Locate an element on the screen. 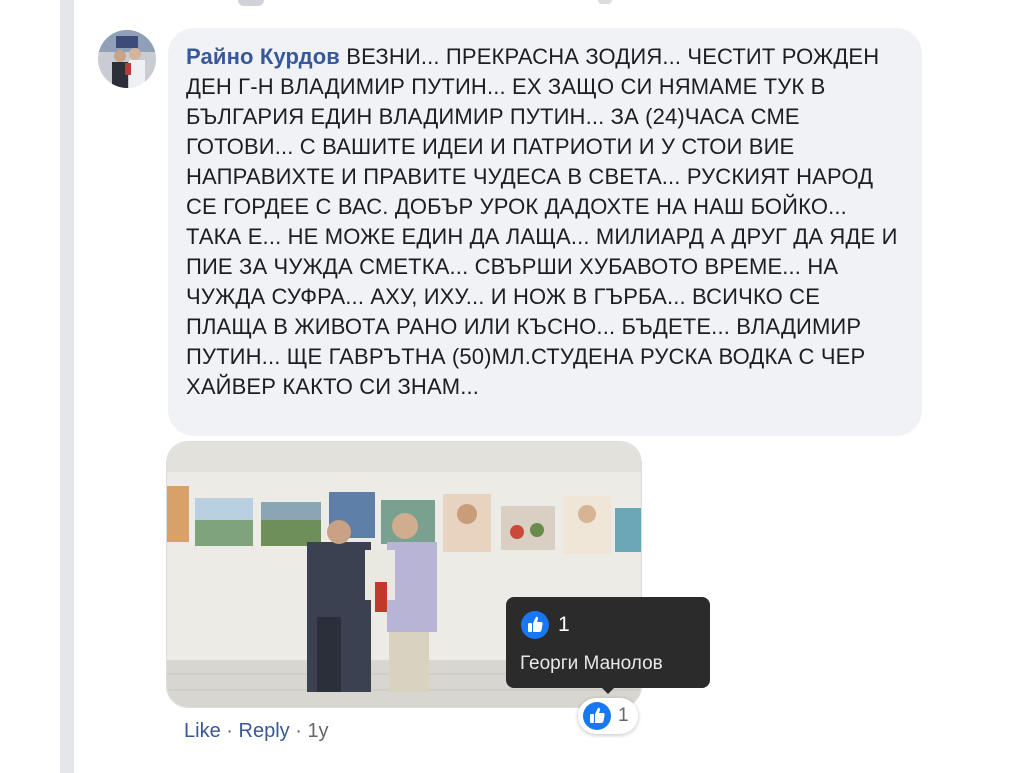 The image size is (1024, 773). tooltip-reactor-name: Георги Манолов is located at coordinates (591, 663).